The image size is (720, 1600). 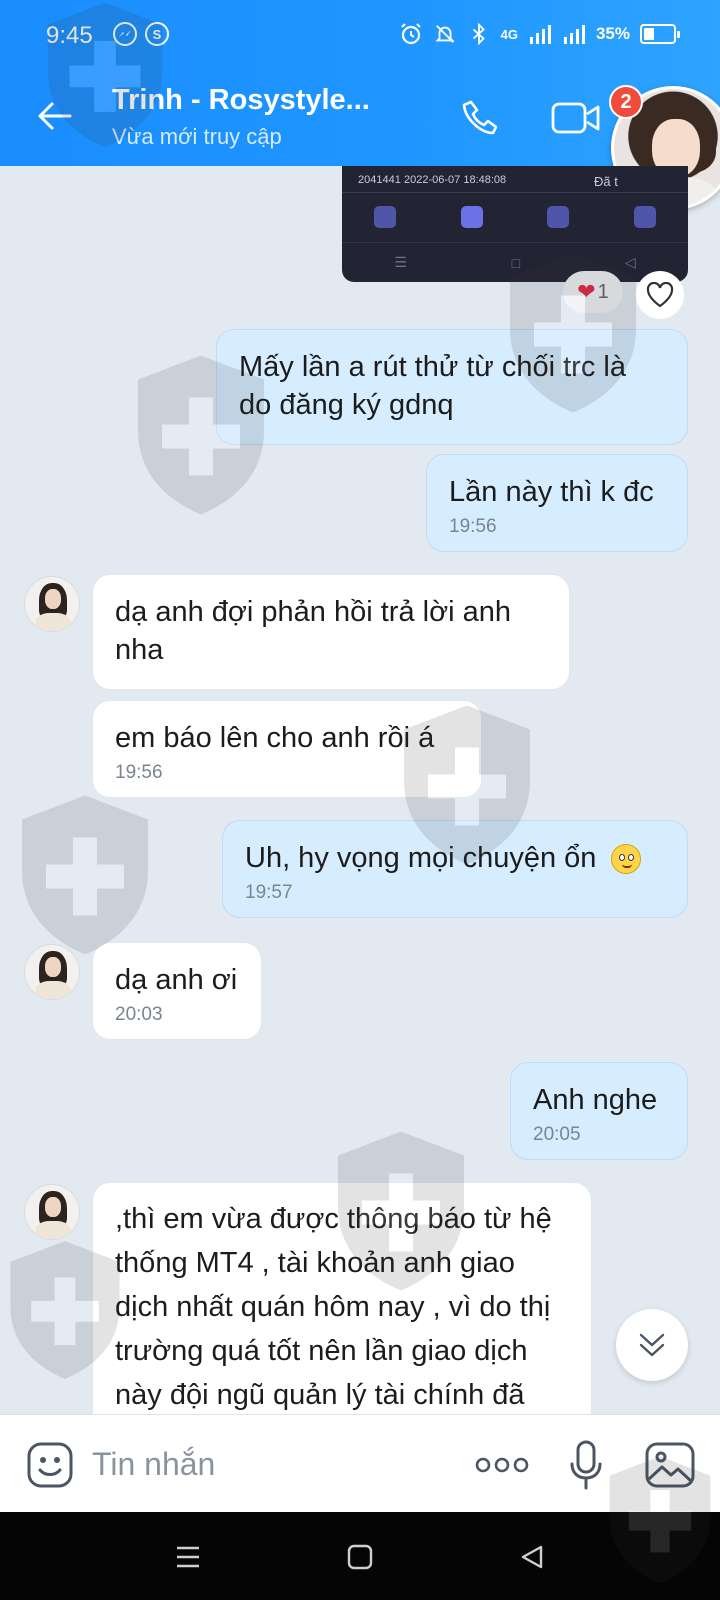 What do you see at coordinates (139, 1014) in the screenshot?
I see `message-time: 20:03` at bounding box center [139, 1014].